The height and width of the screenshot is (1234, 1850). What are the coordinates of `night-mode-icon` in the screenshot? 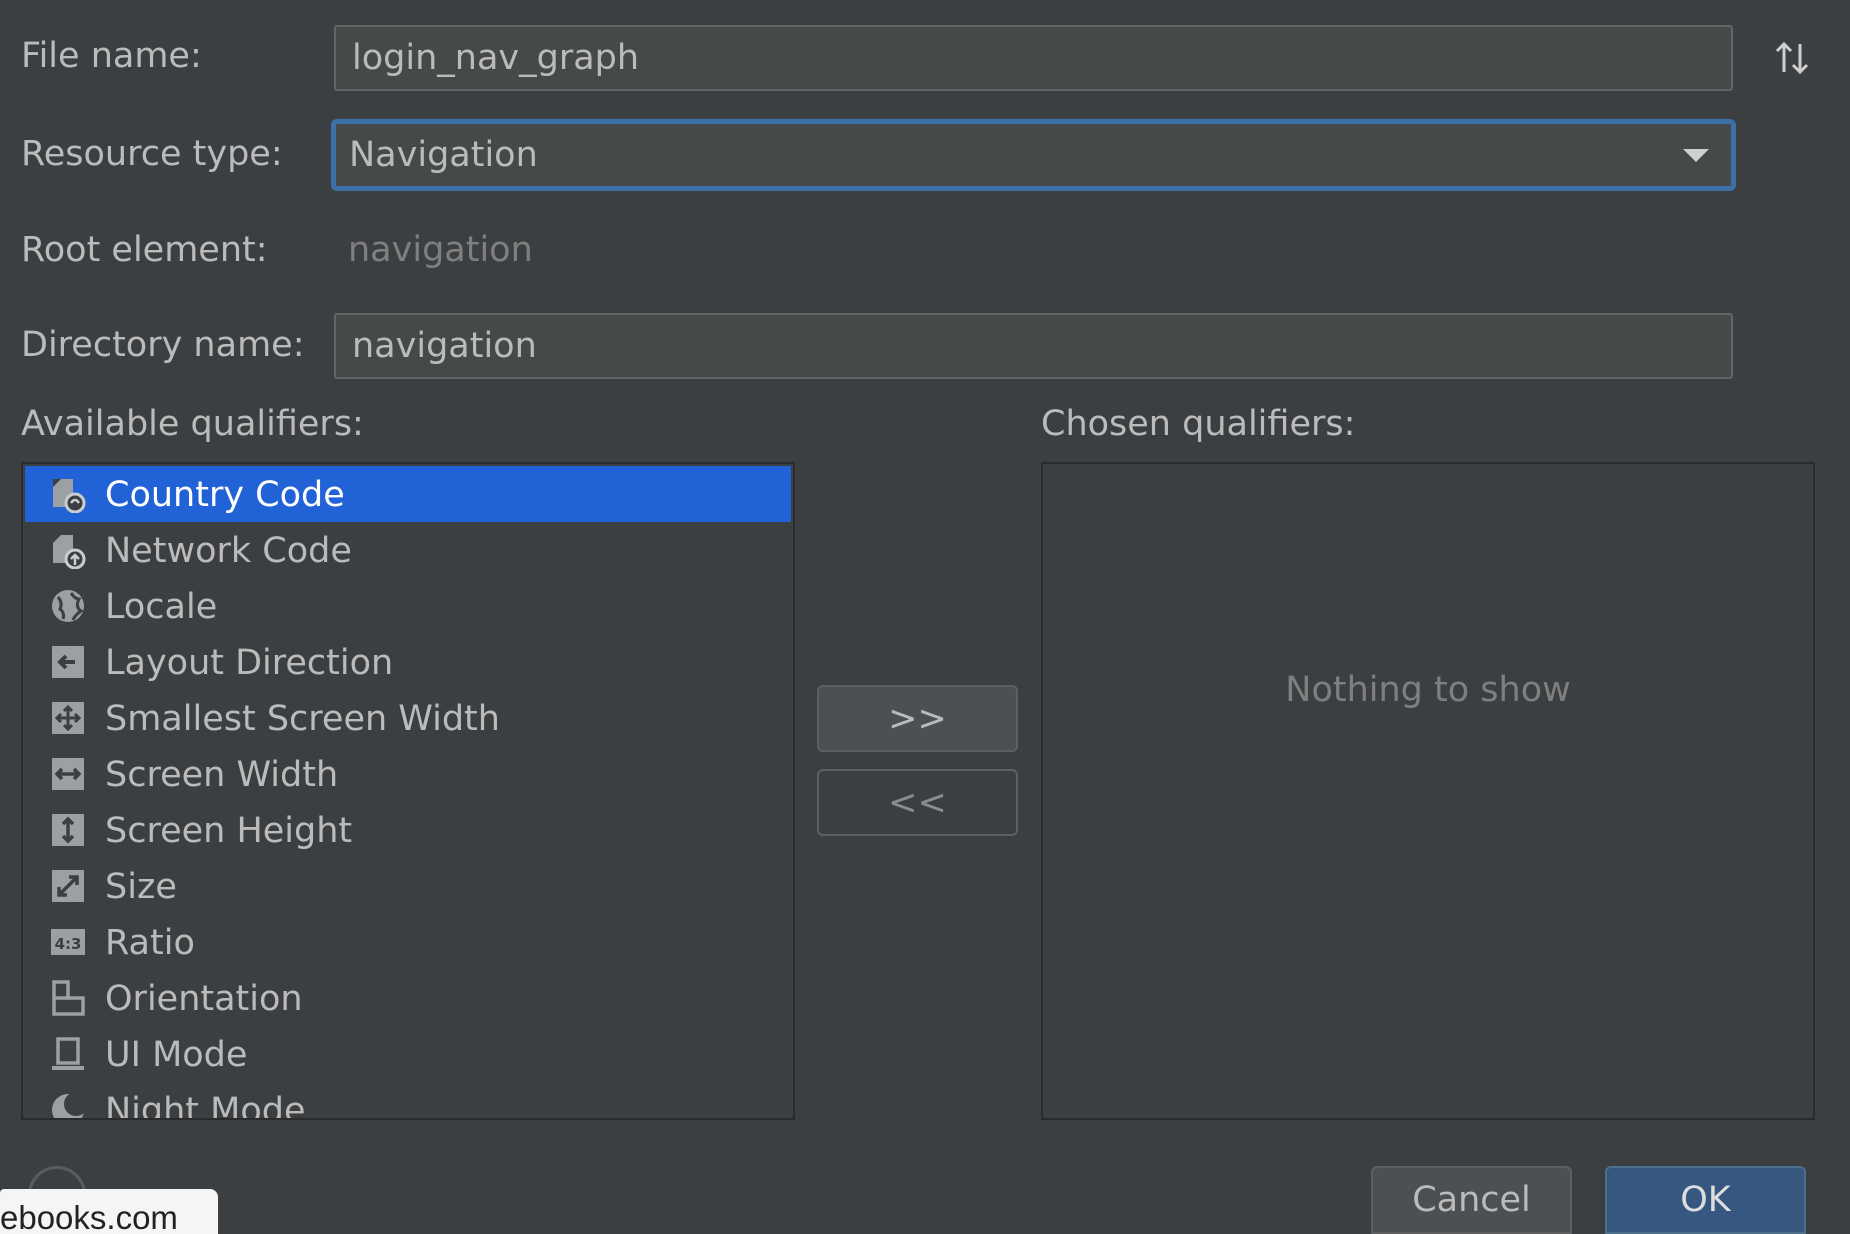 It's located at (68, 1104).